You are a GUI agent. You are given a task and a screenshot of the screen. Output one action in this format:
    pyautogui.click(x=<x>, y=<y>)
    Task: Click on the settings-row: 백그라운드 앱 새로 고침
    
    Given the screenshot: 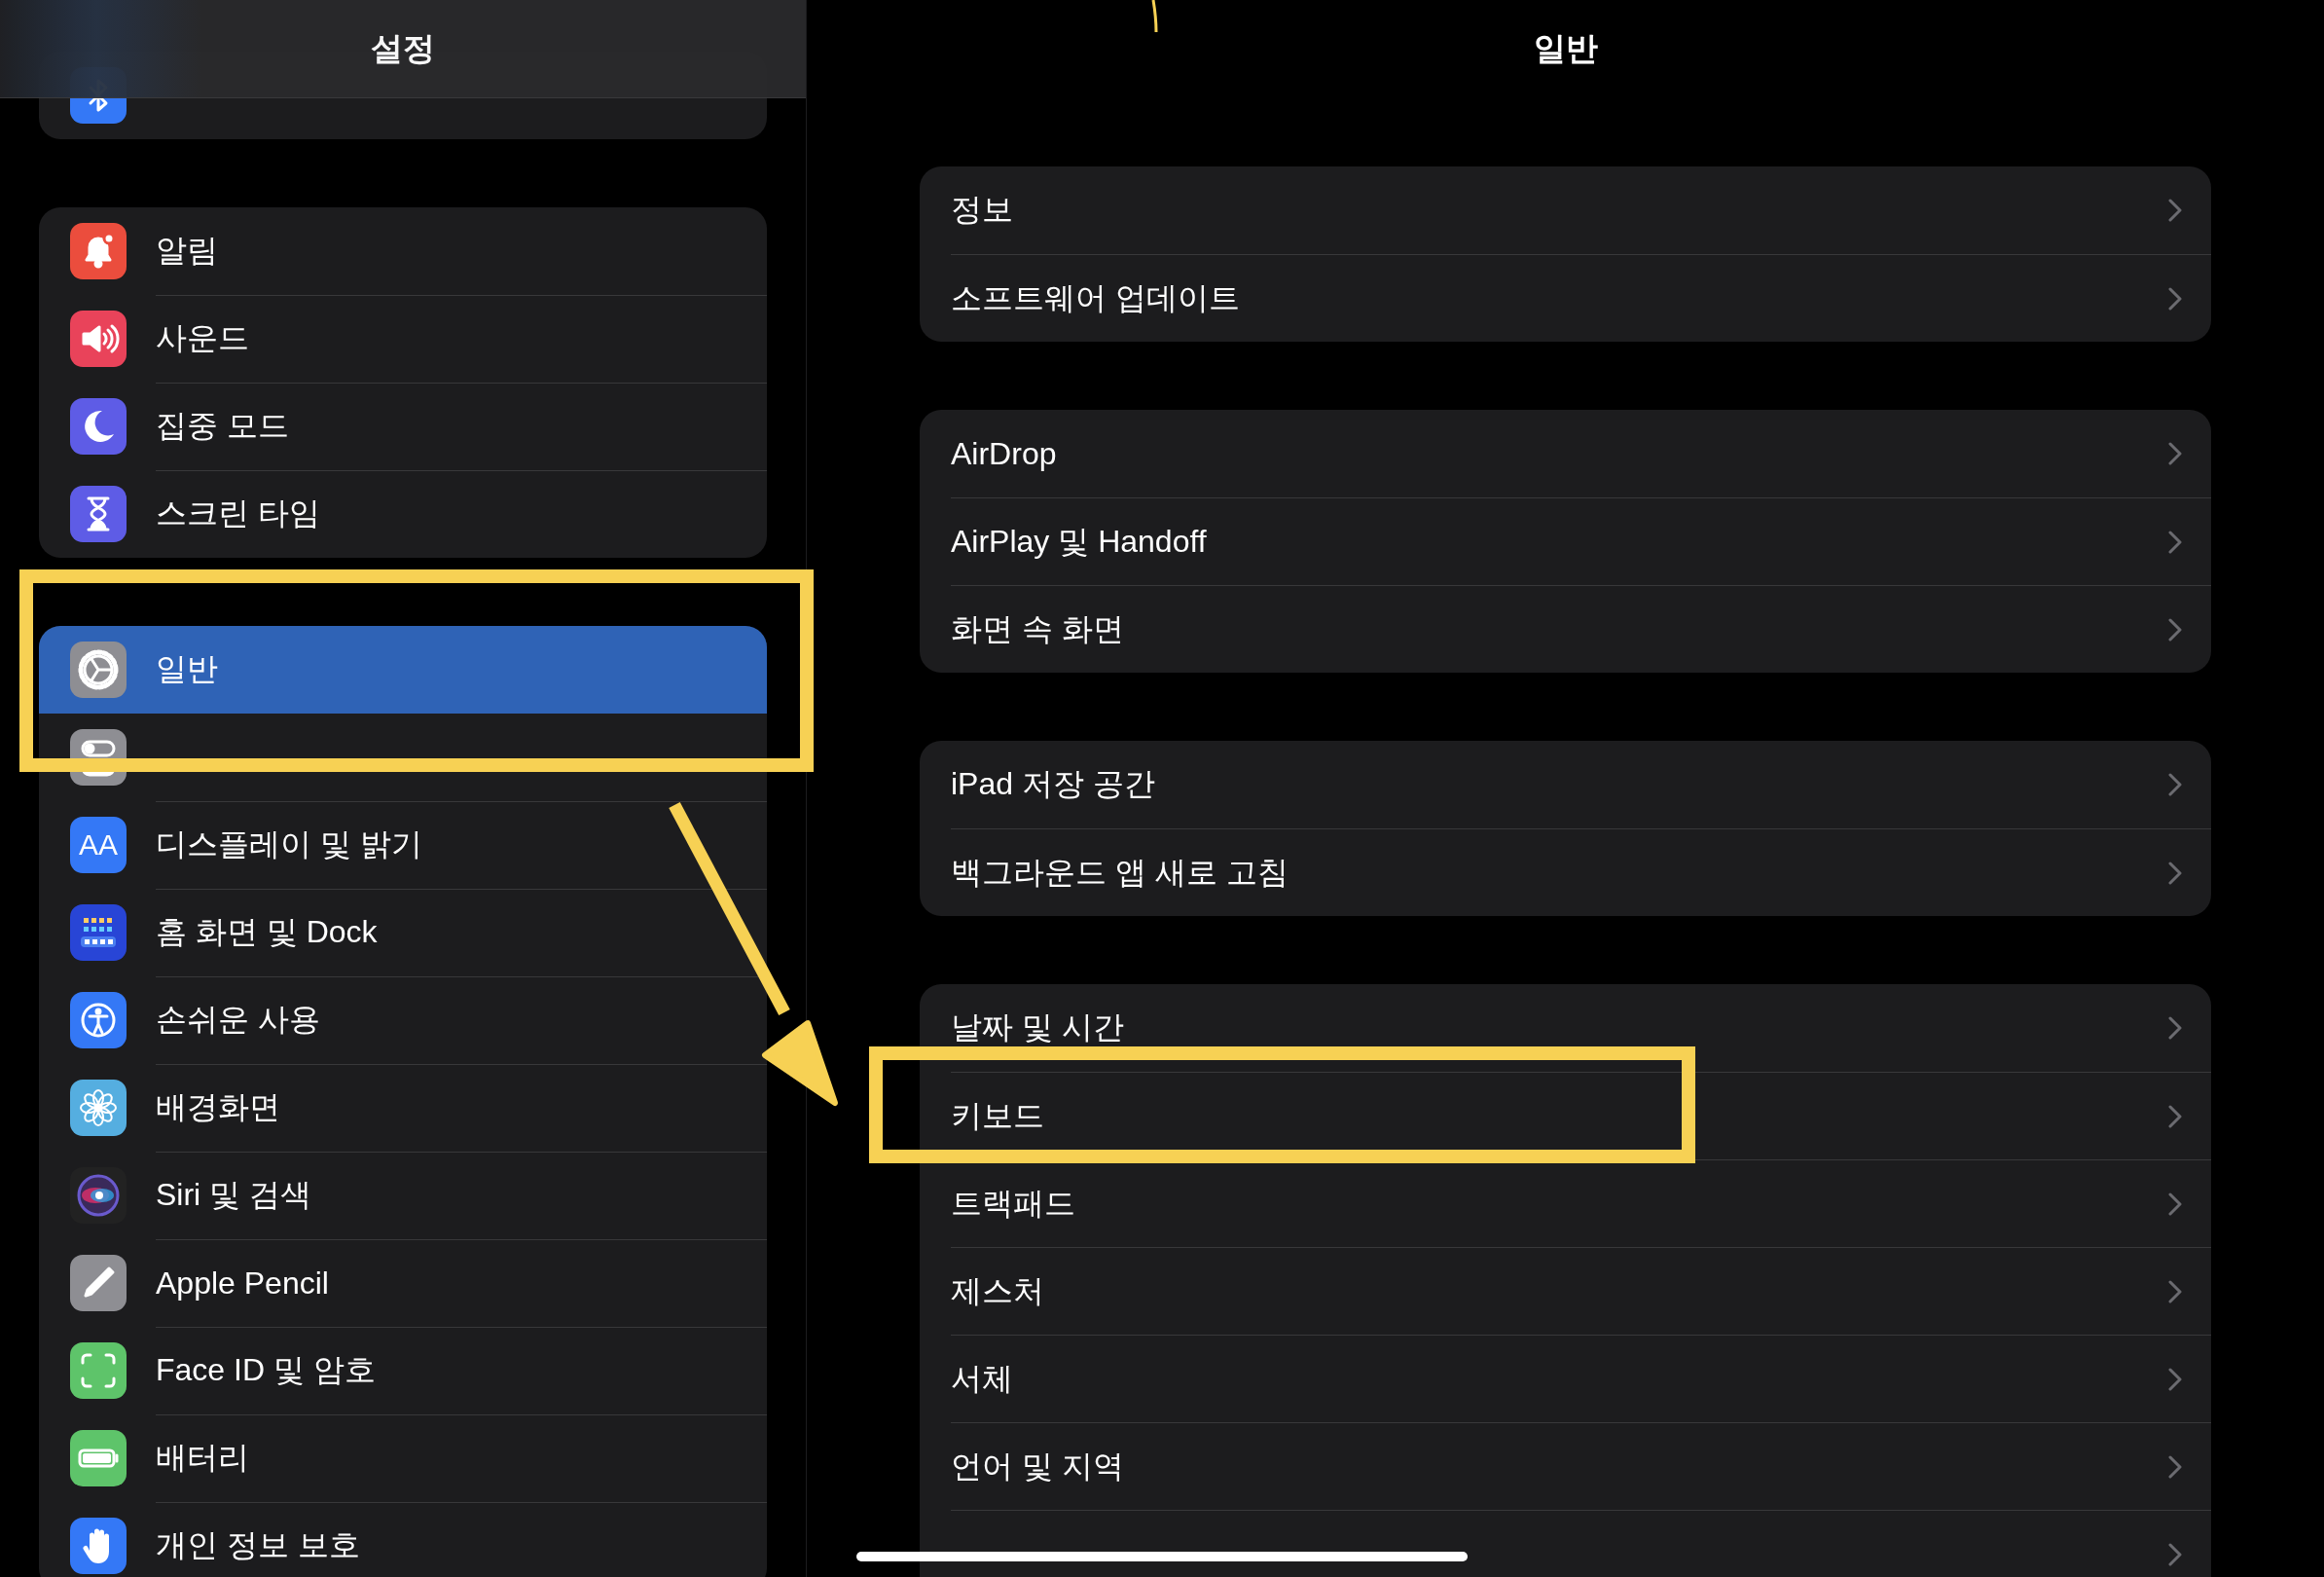 What is the action you would take?
    pyautogui.click(x=1120, y=873)
    